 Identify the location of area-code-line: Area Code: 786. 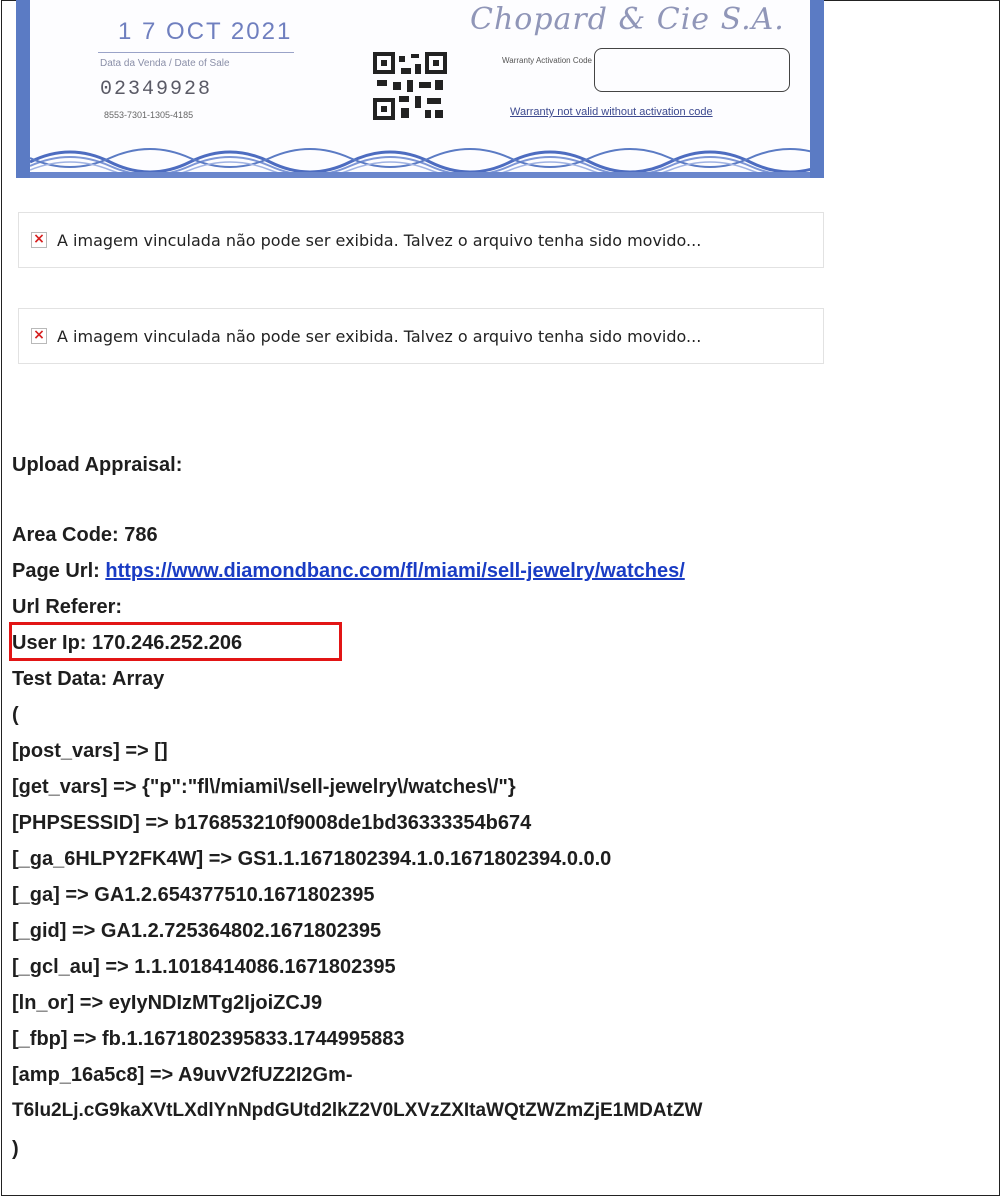
(85, 535).